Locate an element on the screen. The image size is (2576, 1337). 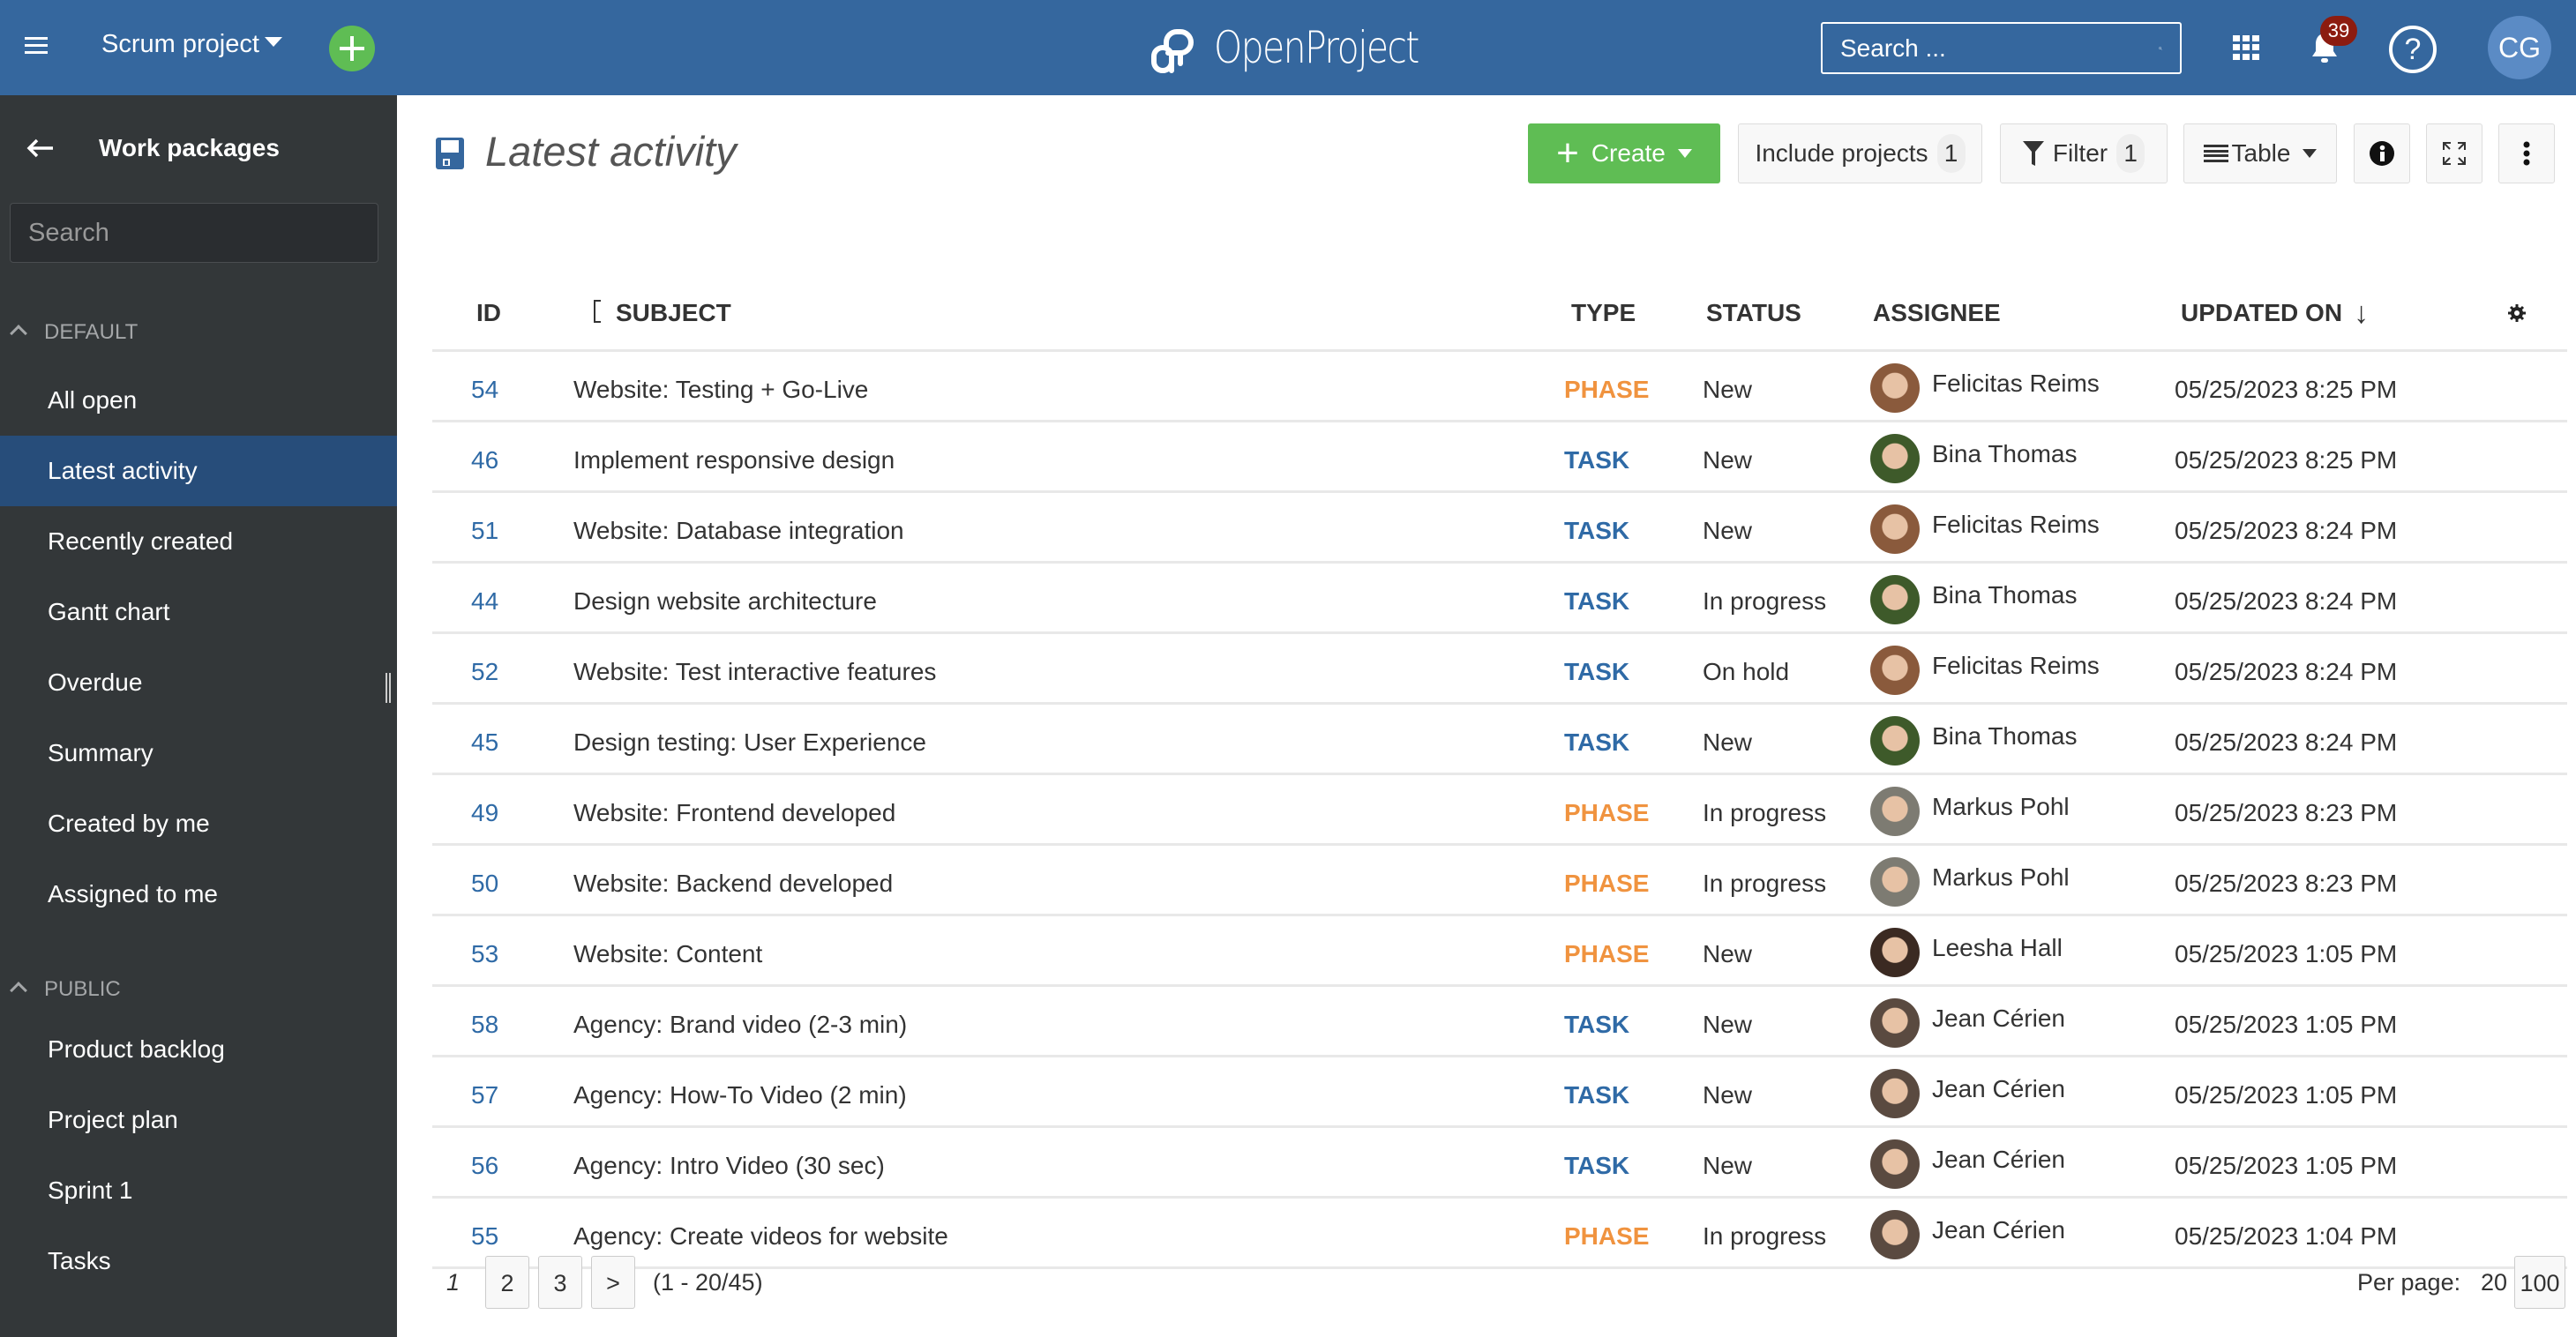
search-icon is located at coordinates (2161, 48).